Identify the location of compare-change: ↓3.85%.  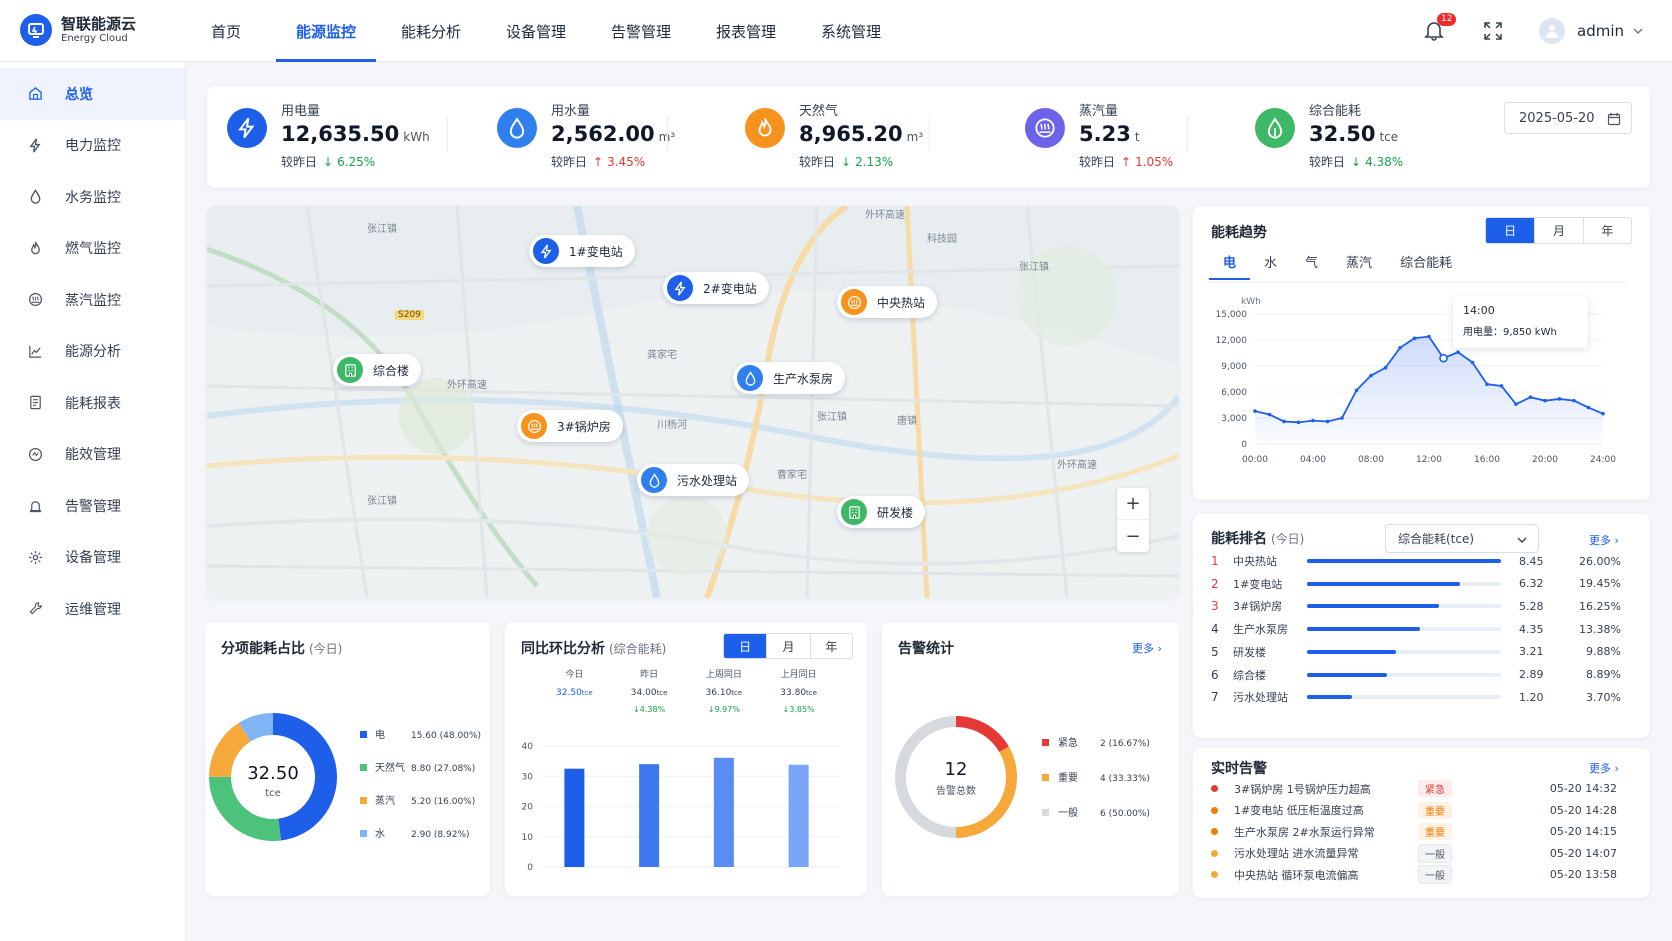
(799, 709).